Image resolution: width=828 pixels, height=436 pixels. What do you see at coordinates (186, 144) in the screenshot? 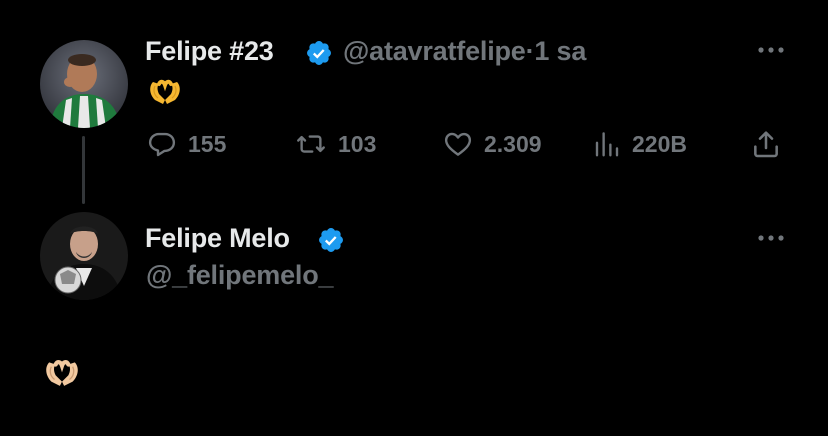
I see `reply-button: 155` at bounding box center [186, 144].